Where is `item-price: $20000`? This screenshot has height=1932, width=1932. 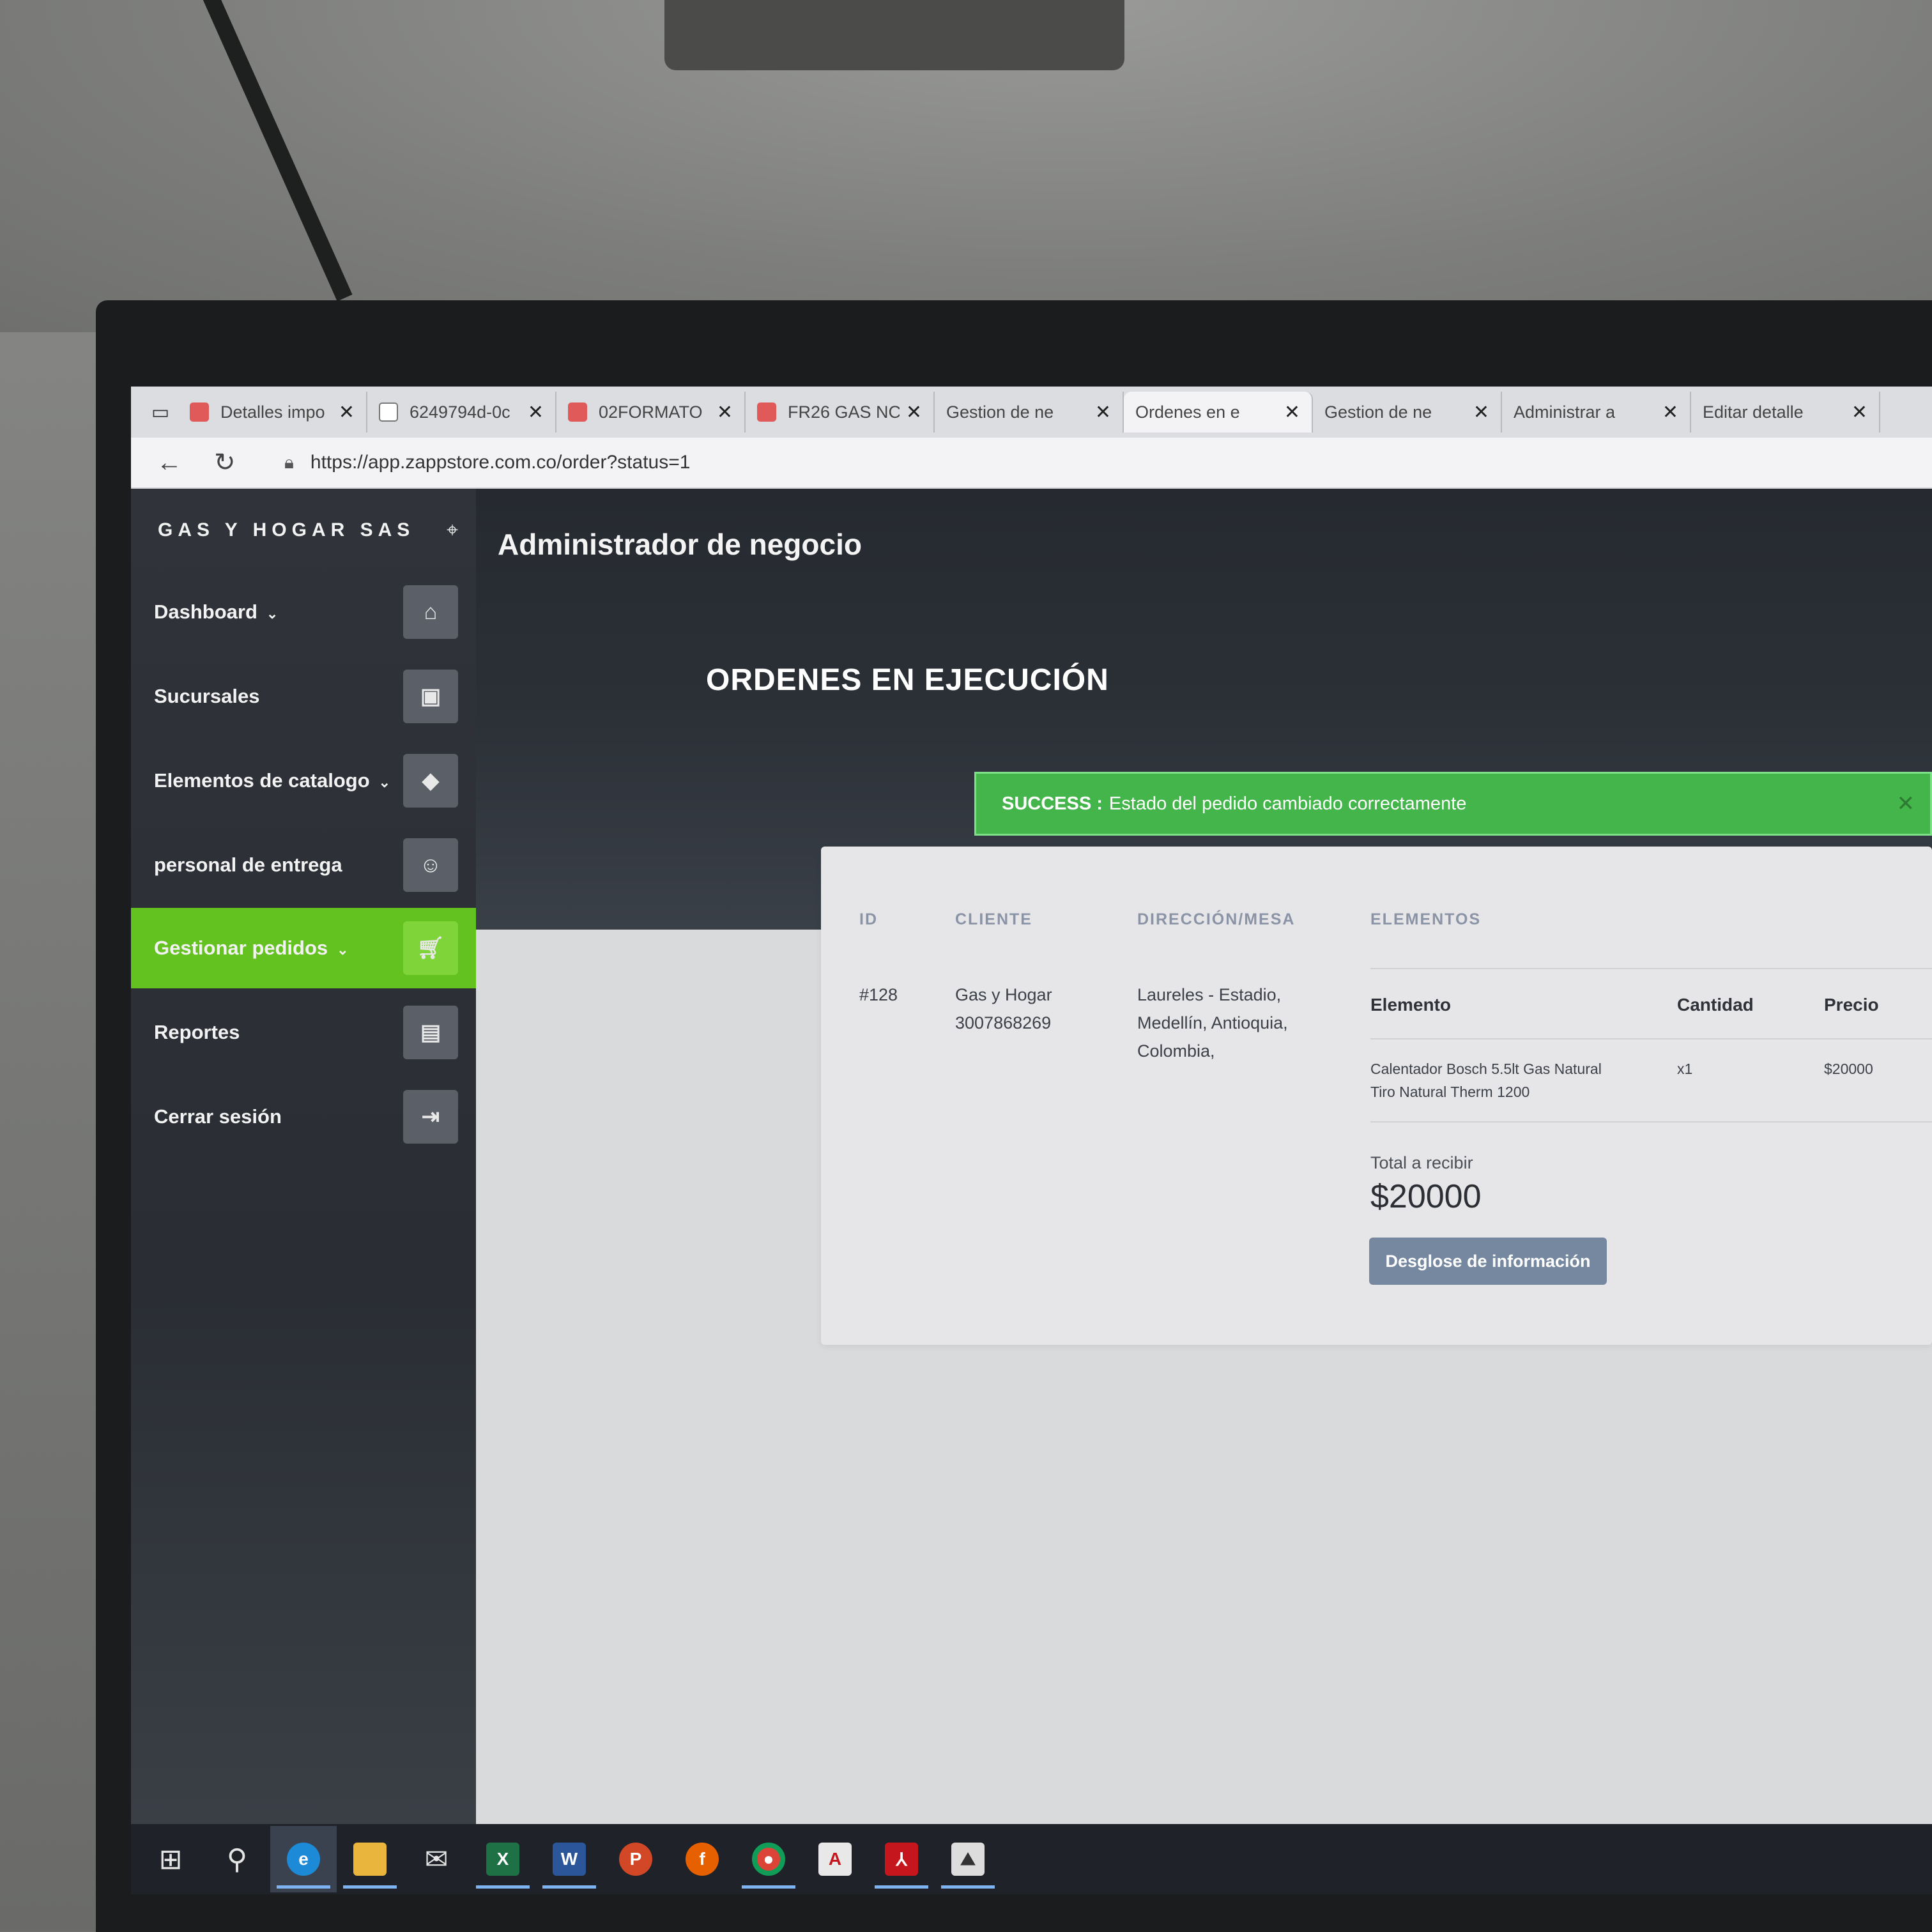 item-price: $20000 is located at coordinates (1848, 1069).